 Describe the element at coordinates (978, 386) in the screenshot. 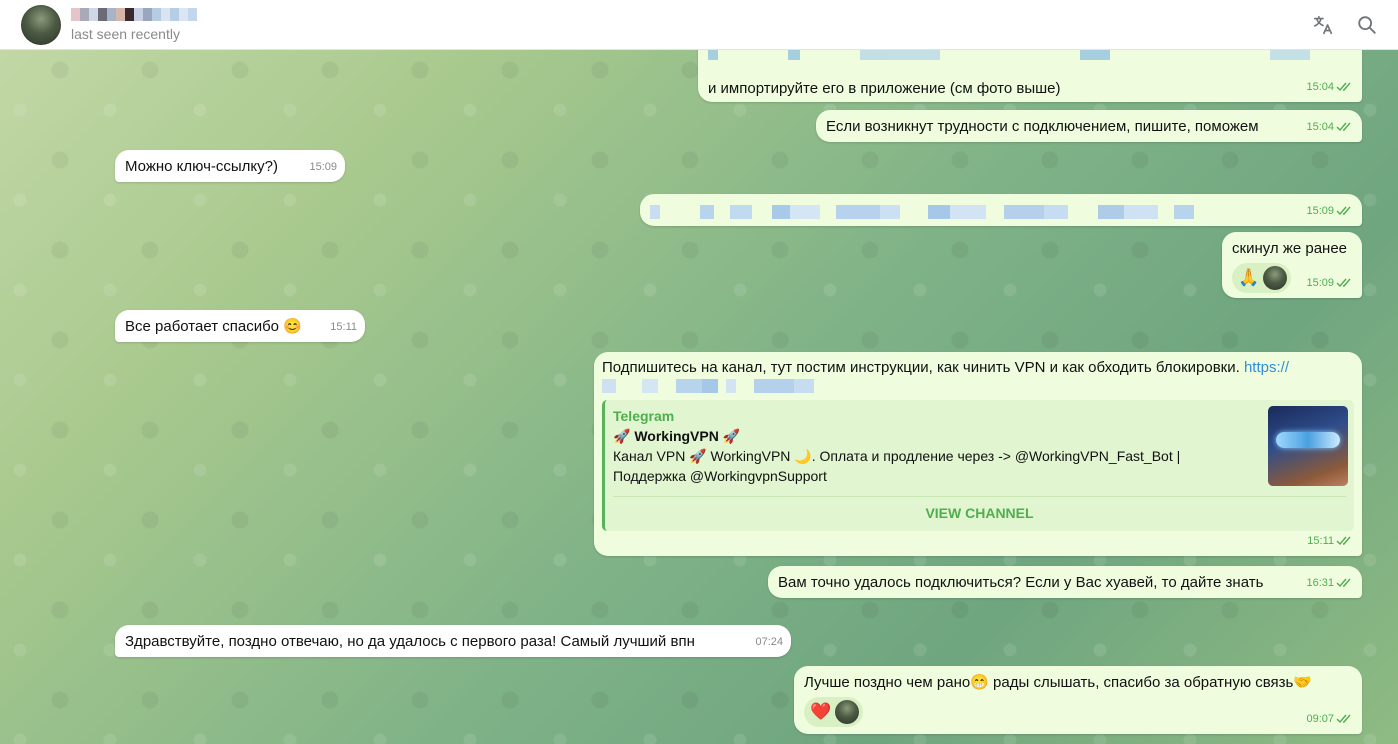

I see `link-url-redacted` at that location.